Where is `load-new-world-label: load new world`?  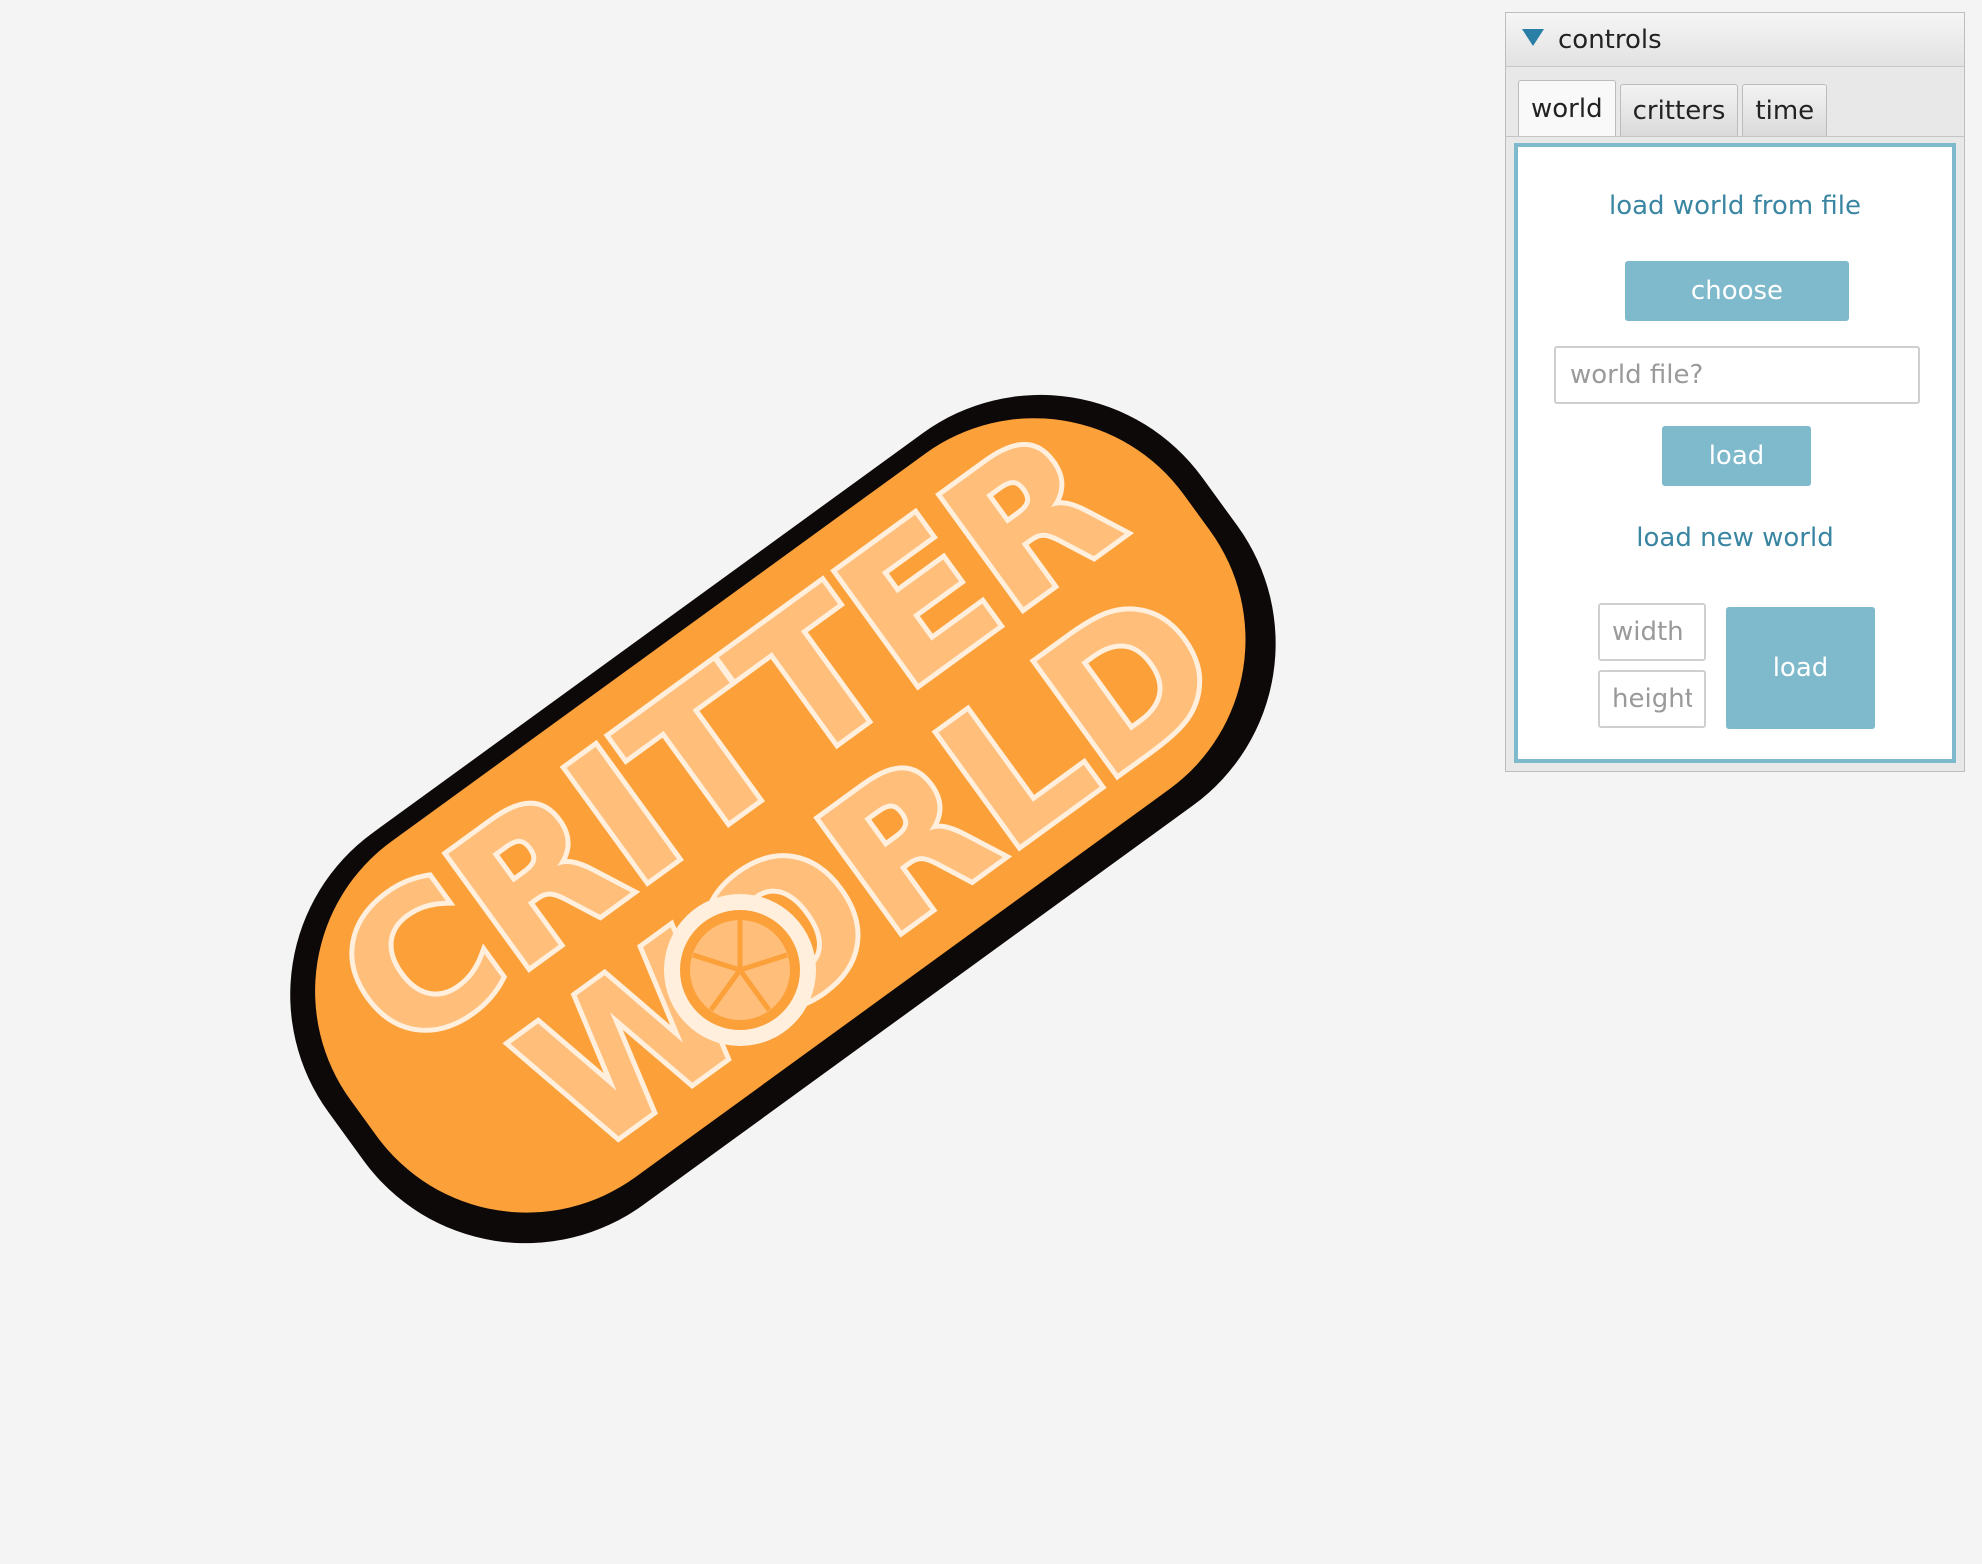 load-new-world-label: load new world is located at coordinates (1735, 538).